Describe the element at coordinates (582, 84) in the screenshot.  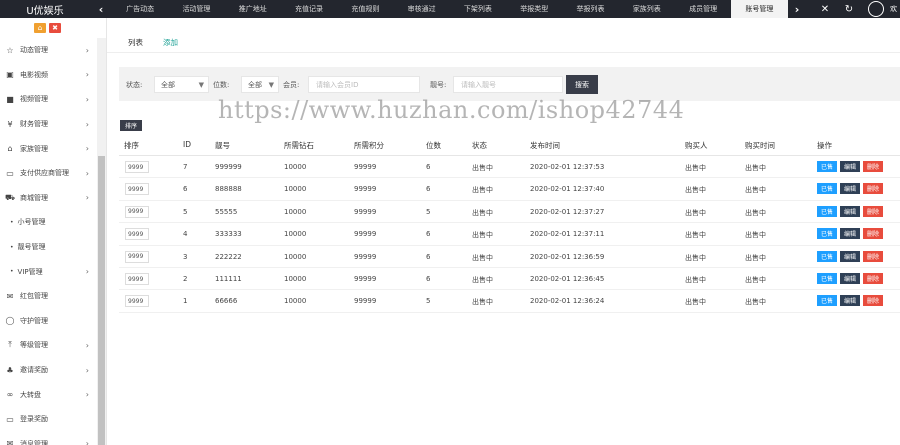
I see `search-button: 搜索` at that location.